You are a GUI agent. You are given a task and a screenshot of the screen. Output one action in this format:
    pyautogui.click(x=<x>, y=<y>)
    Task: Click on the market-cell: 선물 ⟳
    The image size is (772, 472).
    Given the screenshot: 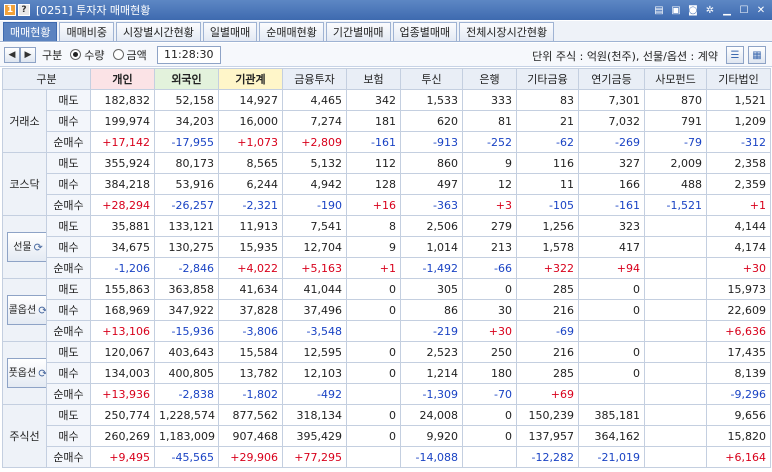 What is the action you would take?
    pyautogui.click(x=24, y=247)
    